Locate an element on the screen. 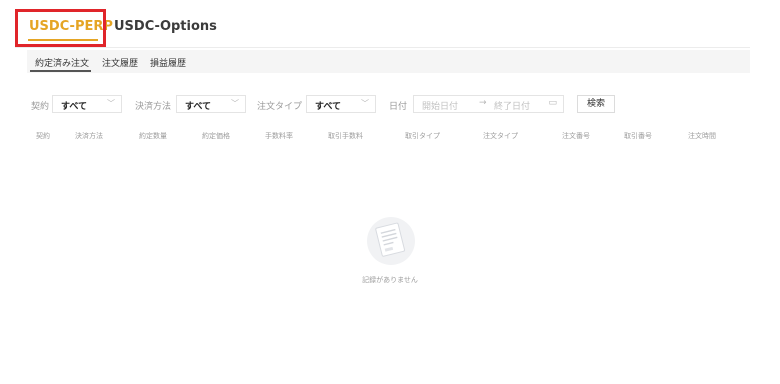 This screenshot has height=384, width=780. column-header-trading-fee: 取引手数料 is located at coordinates (345, 136).